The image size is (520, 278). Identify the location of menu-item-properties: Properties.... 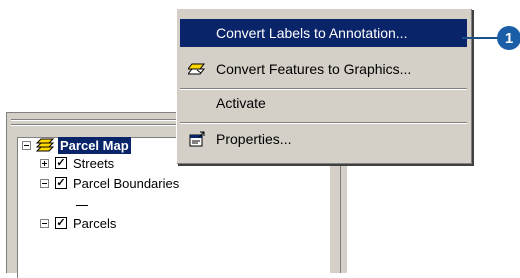
(323, 139).